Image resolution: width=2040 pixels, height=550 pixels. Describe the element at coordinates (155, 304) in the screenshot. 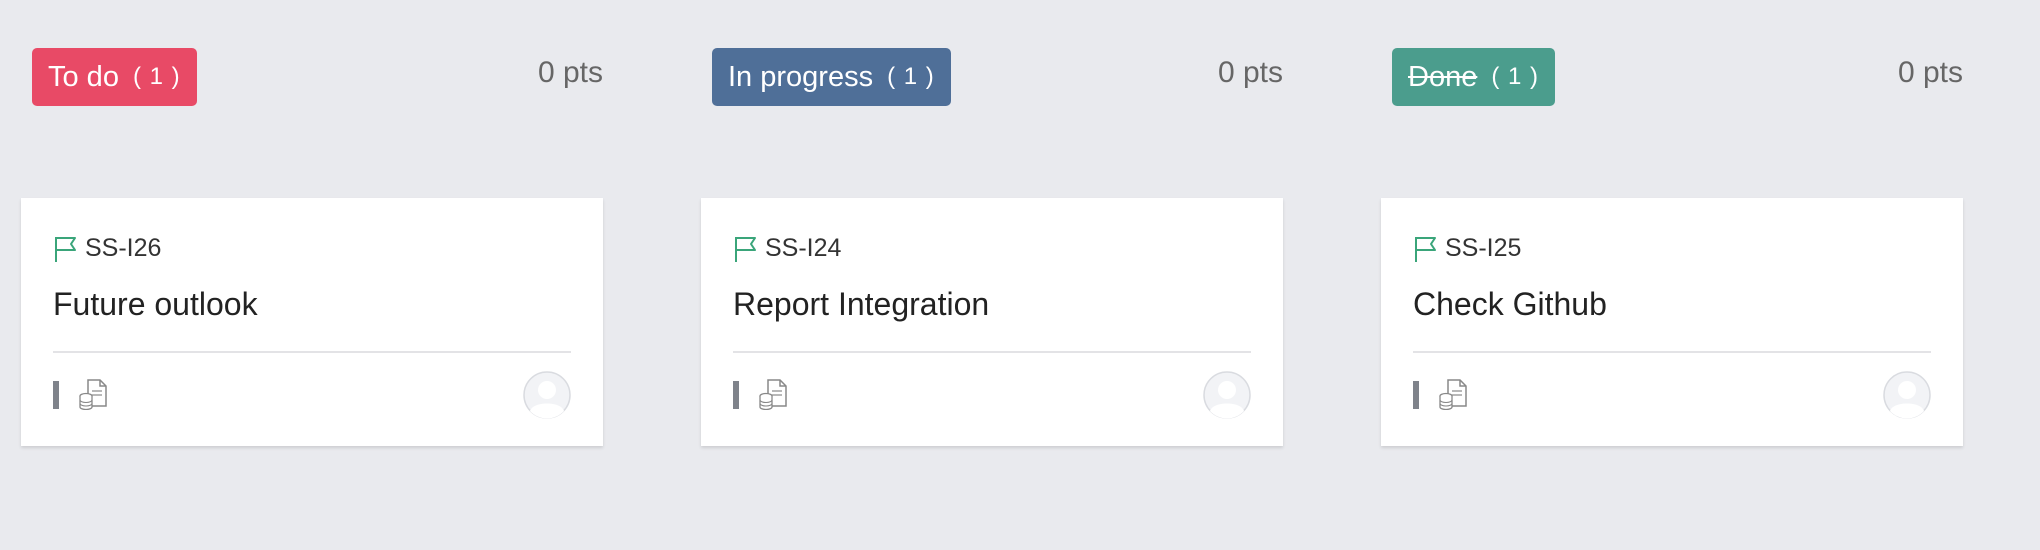

I see `card-title: Future outlook` at that location.